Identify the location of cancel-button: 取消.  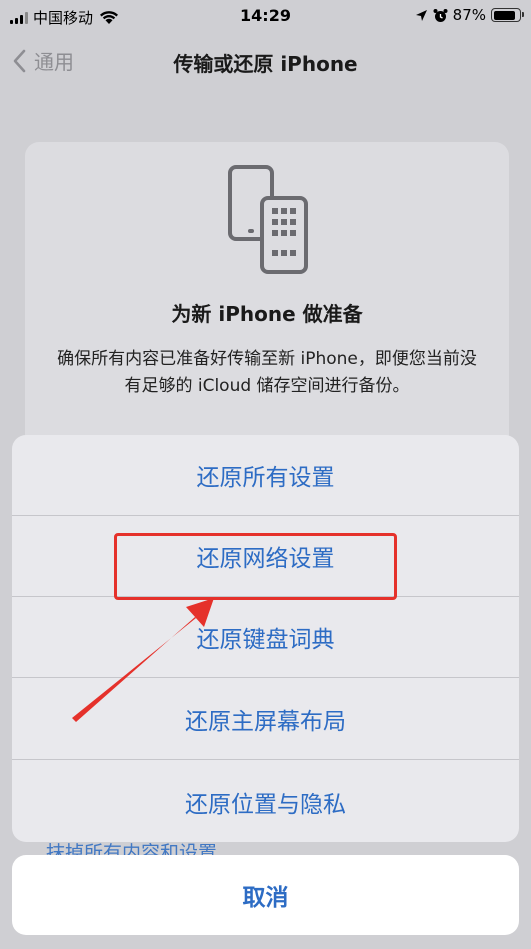
(265, 895).